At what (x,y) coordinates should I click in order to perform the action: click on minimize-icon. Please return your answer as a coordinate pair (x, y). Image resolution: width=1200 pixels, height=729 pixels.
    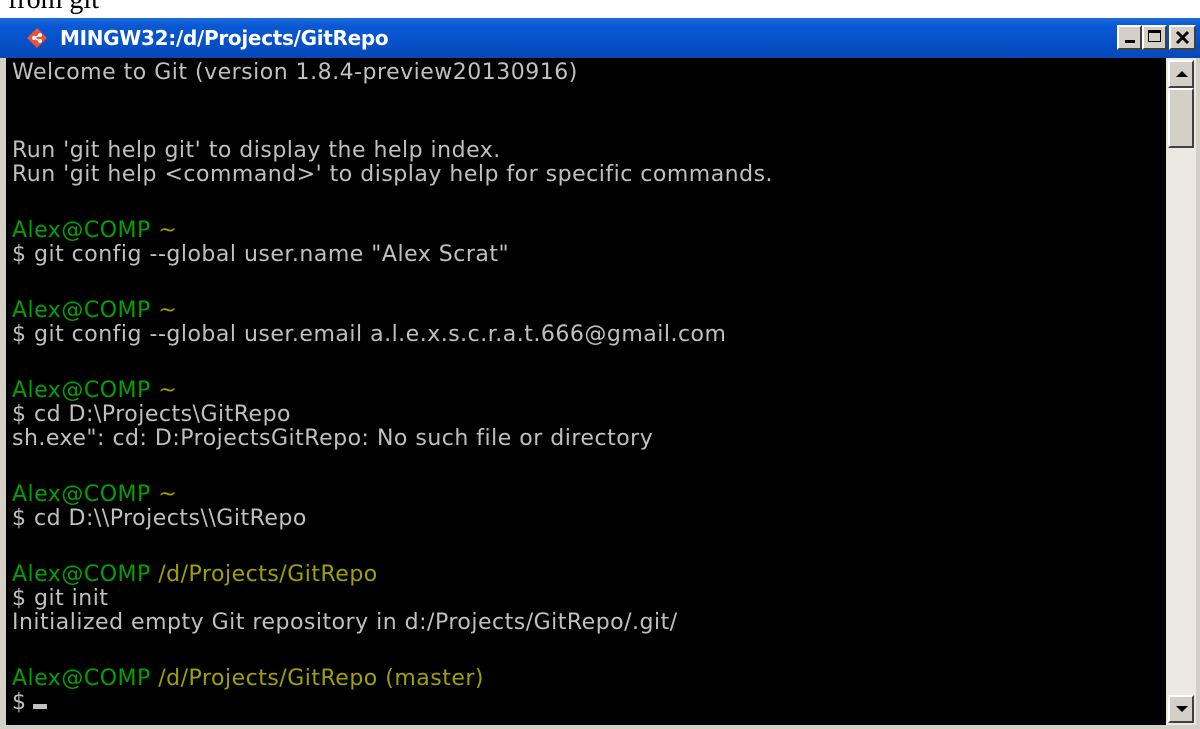
    Looking at the image, I should click on (1130, 41).